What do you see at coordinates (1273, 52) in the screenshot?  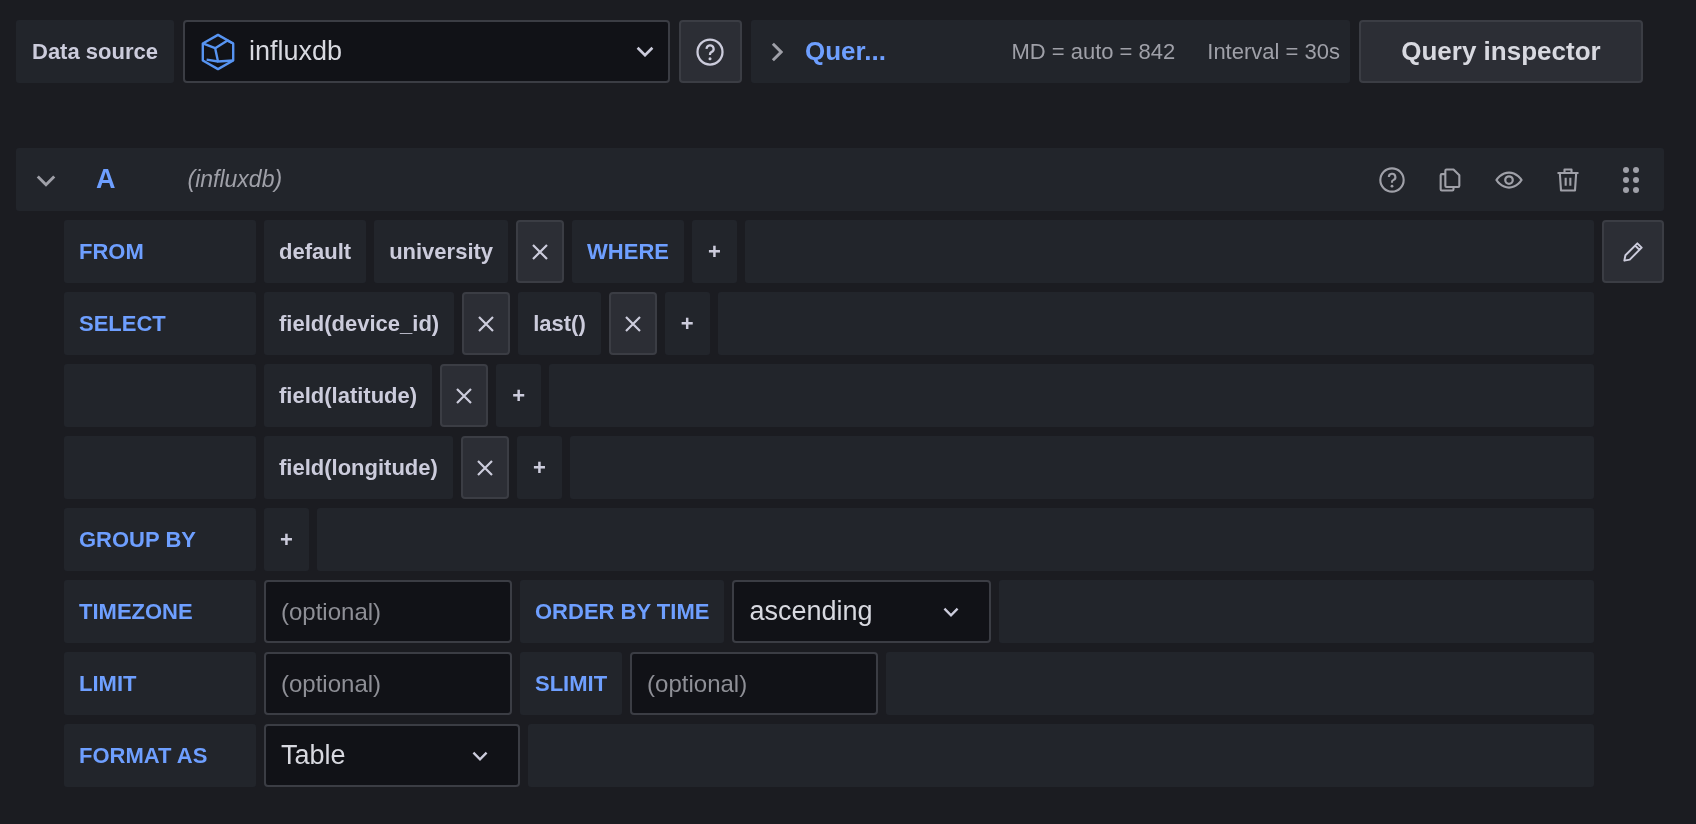 I see `interval-text: Interval = 30s` at bounding box center [1273, 52].